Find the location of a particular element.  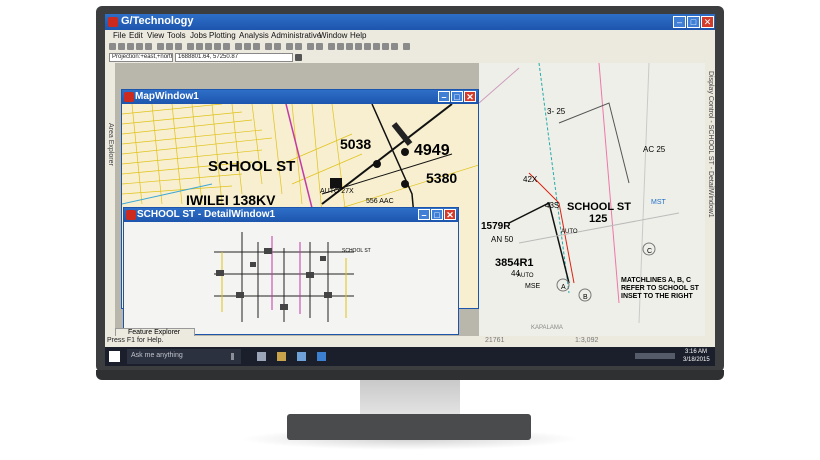

refresh-icon is located at coordinates (226, 46).